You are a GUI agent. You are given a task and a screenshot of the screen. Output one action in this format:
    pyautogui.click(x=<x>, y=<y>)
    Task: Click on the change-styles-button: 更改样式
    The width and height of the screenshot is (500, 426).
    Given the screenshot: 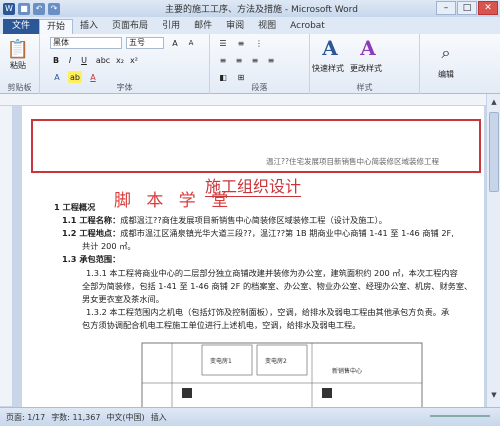 What is the action you would take?
    pyautogui.click(x=366, y=68)
    